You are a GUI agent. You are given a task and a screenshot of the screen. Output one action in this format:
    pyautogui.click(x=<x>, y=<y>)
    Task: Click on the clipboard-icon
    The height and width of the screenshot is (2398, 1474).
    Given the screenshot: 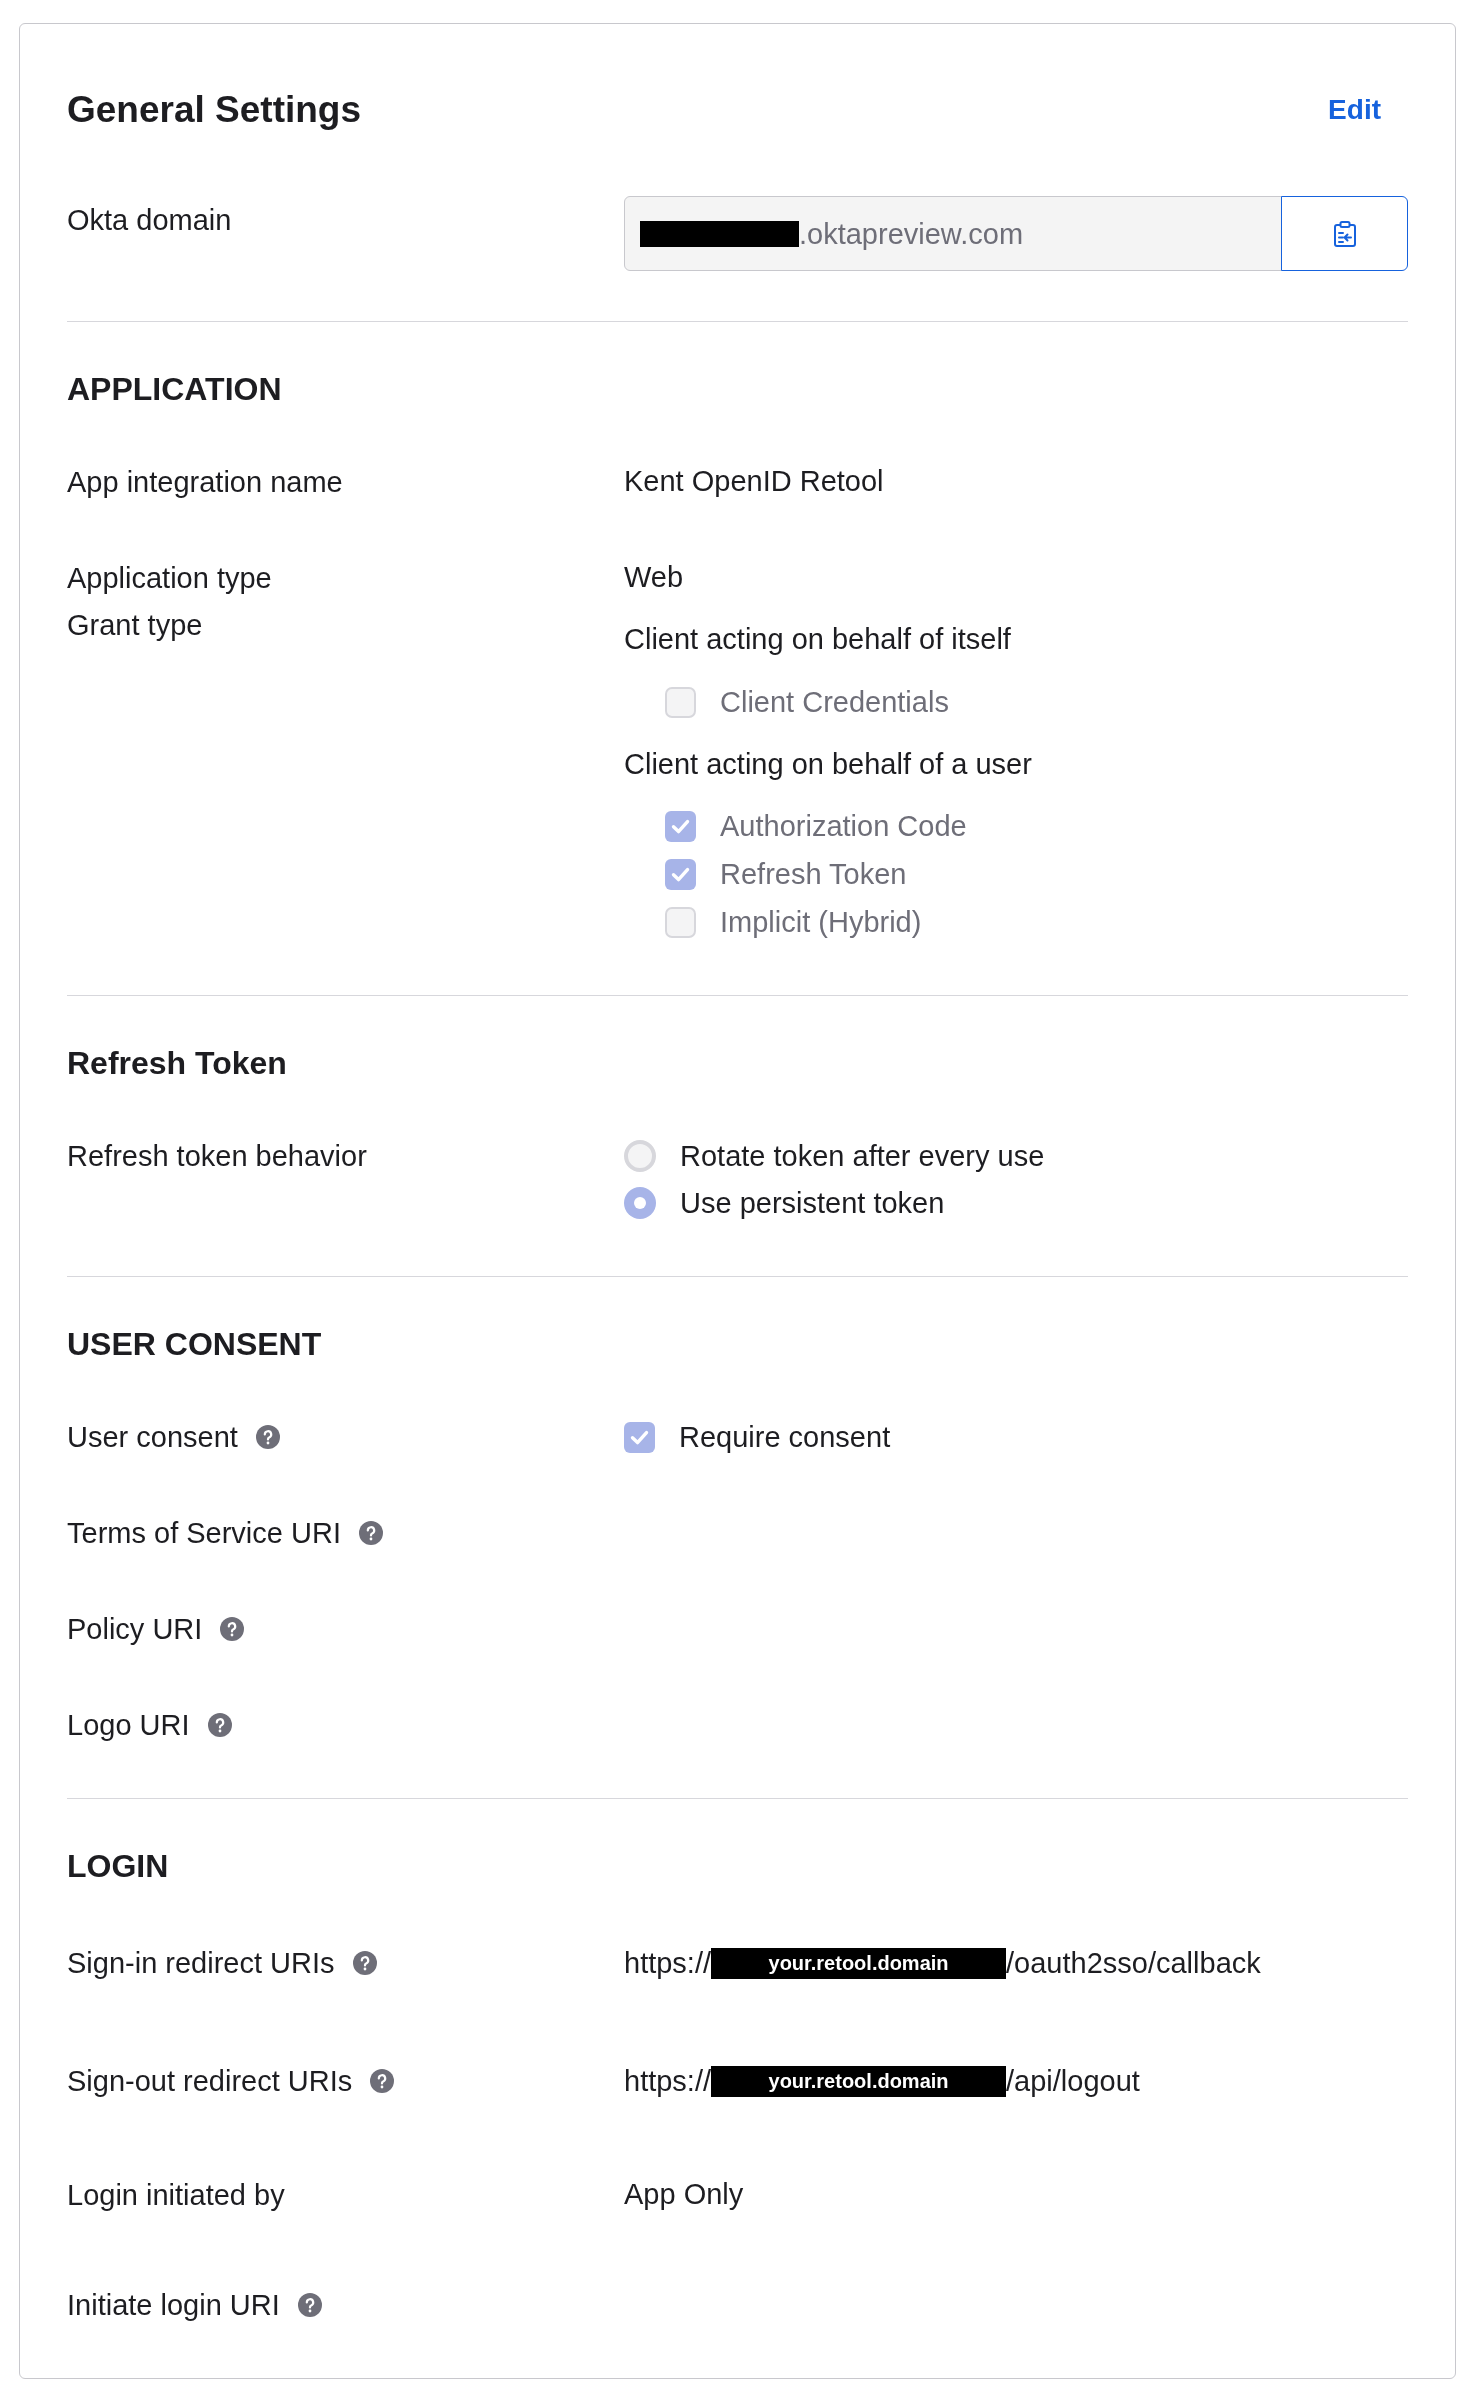 What is the action you would take?
    pyautogui.click(x=1344, y=233)
    